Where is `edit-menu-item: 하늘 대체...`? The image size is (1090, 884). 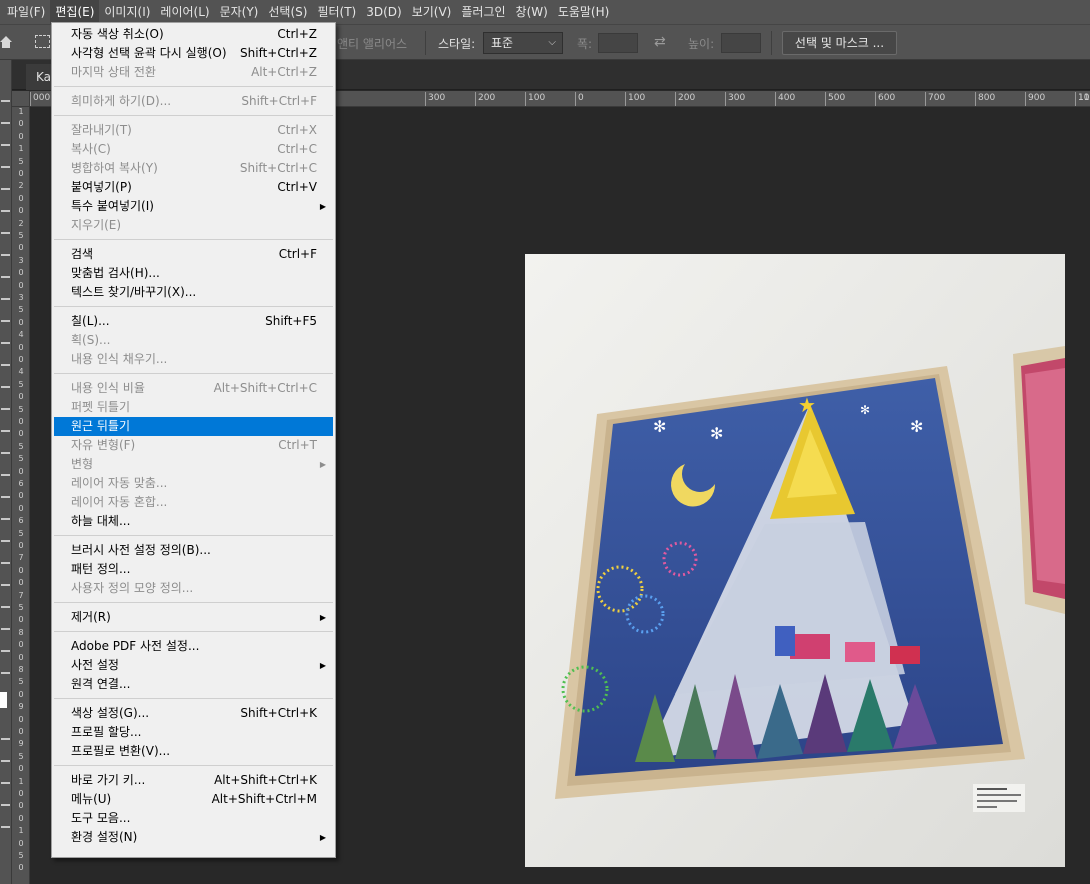 edit-menu-item: 하늘 대체... is located at coordinates (193, 521).